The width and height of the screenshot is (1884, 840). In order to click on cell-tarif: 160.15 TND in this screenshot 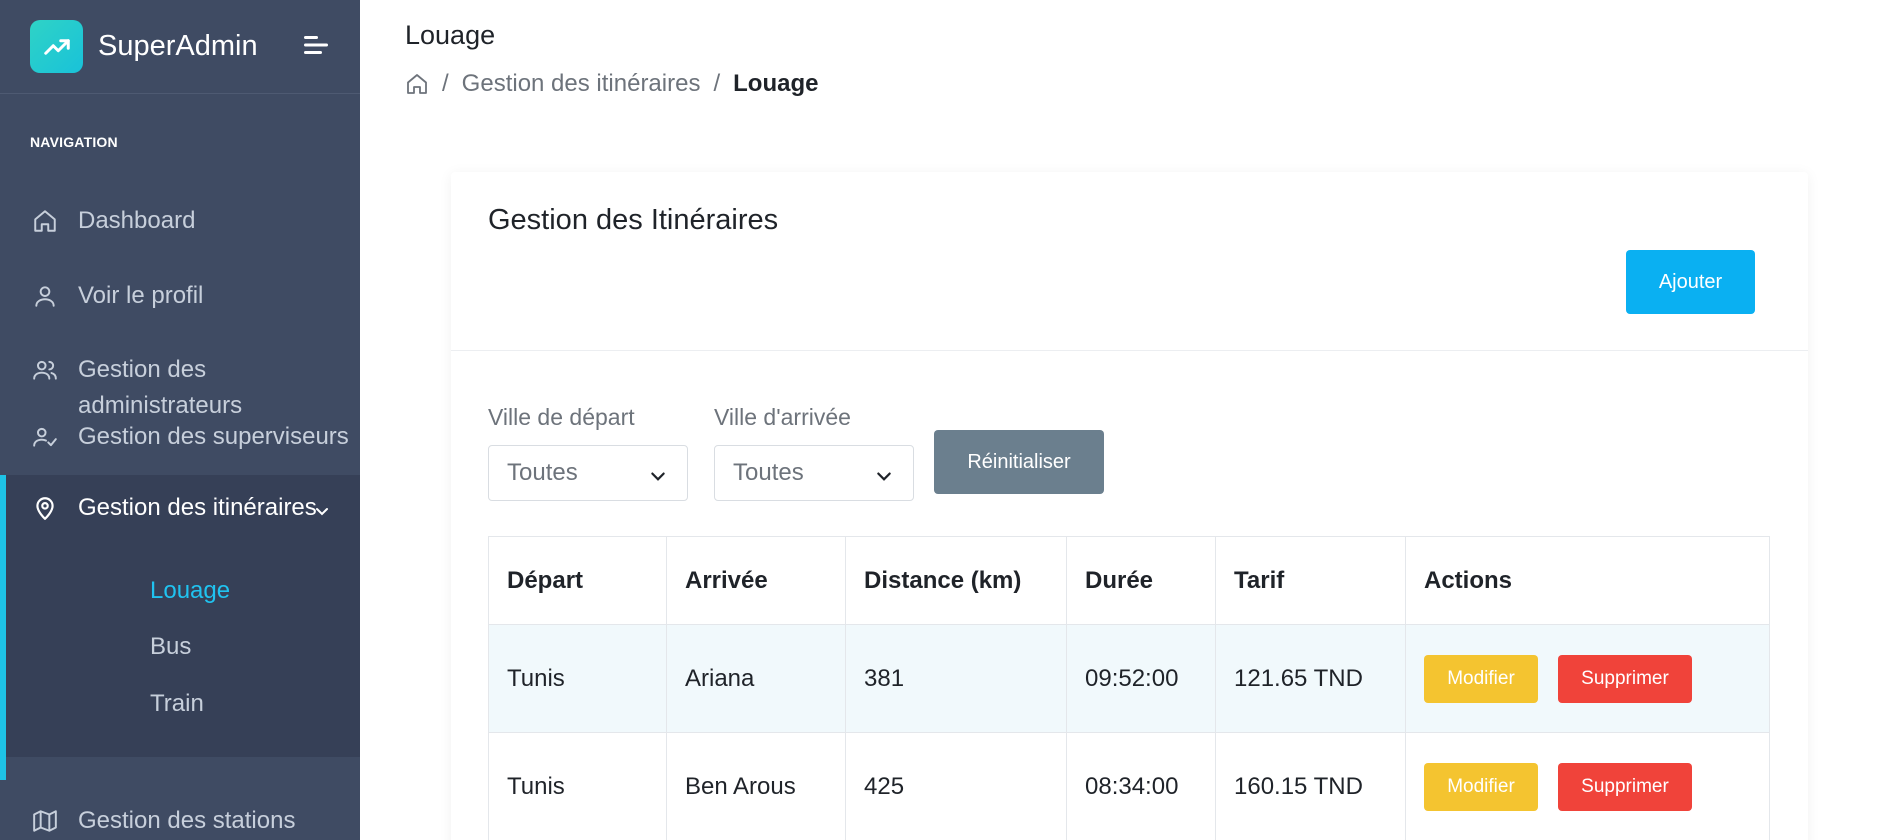, I will do `click(1310, 786)`.